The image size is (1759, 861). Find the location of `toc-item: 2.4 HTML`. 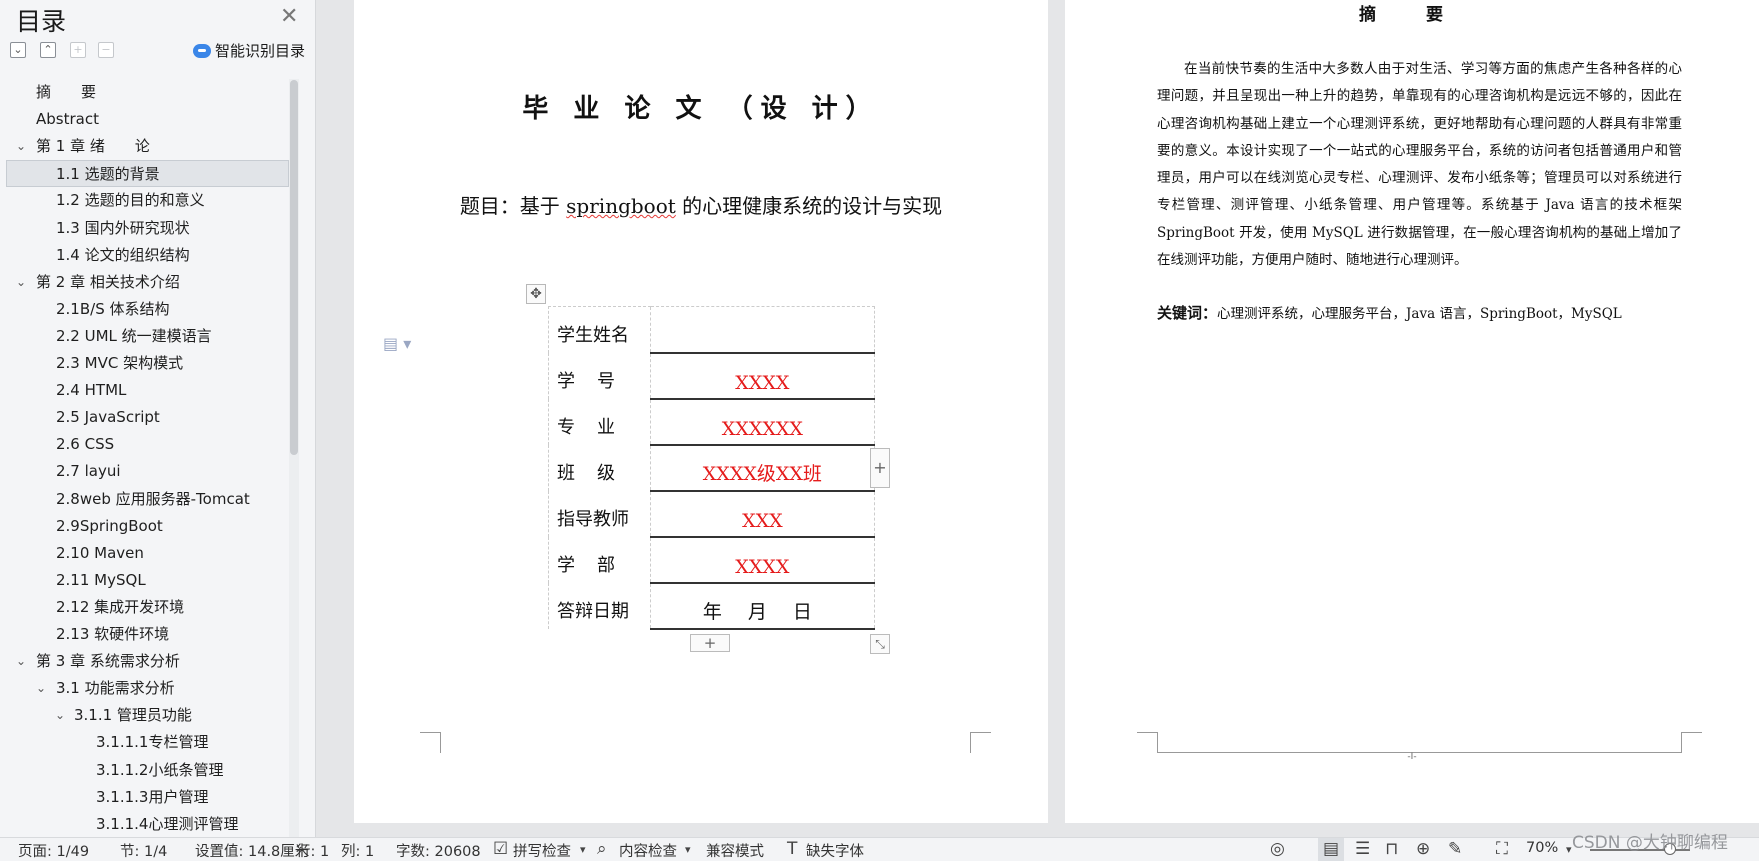

toc-item: 2.4 HTML is located at coordinates (147, 390).